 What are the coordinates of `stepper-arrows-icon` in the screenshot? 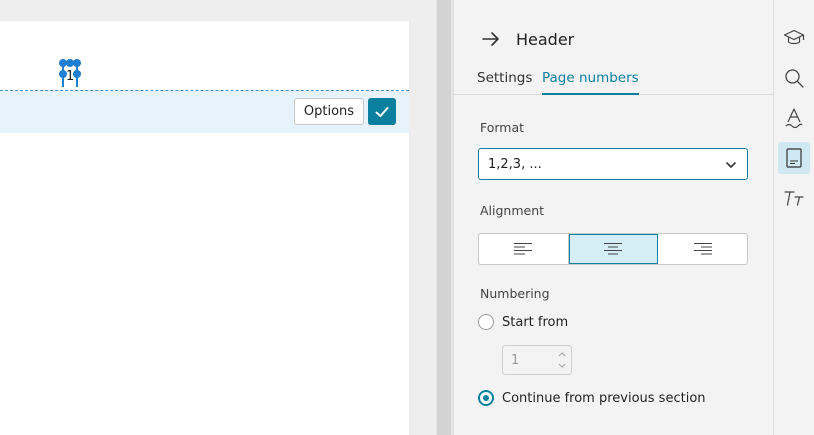 It's located at (562, 360).